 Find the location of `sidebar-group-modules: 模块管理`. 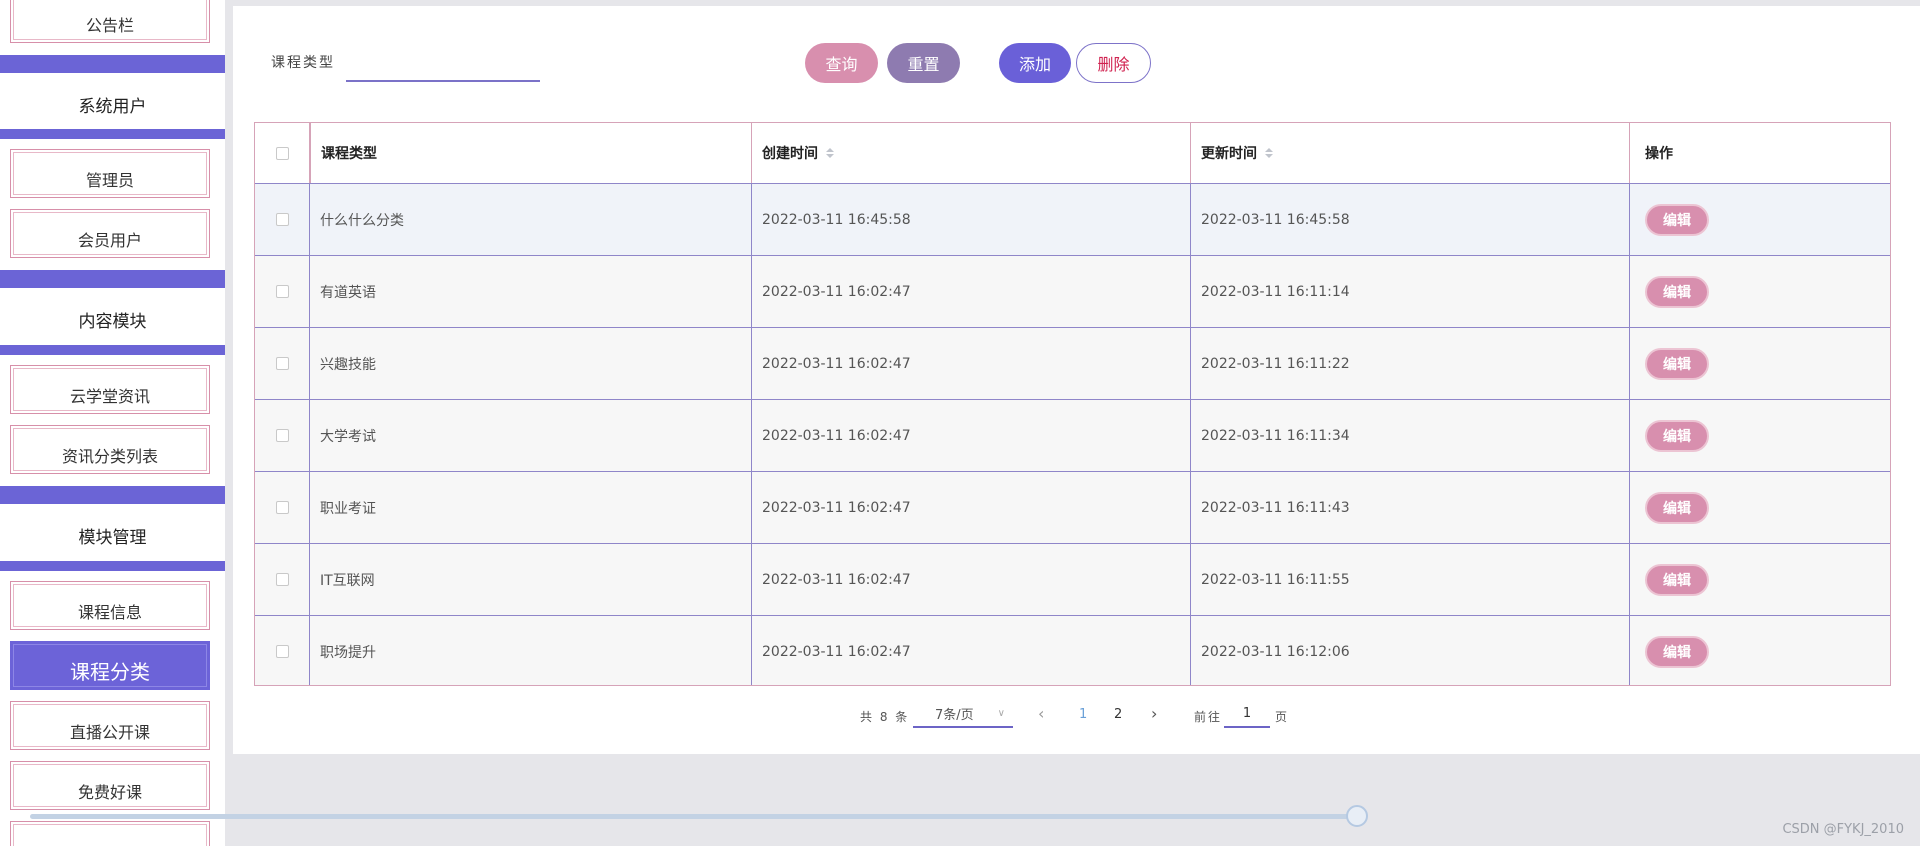

sidebar-group-modules: 模块管理 is located at coordinates (112, 535).